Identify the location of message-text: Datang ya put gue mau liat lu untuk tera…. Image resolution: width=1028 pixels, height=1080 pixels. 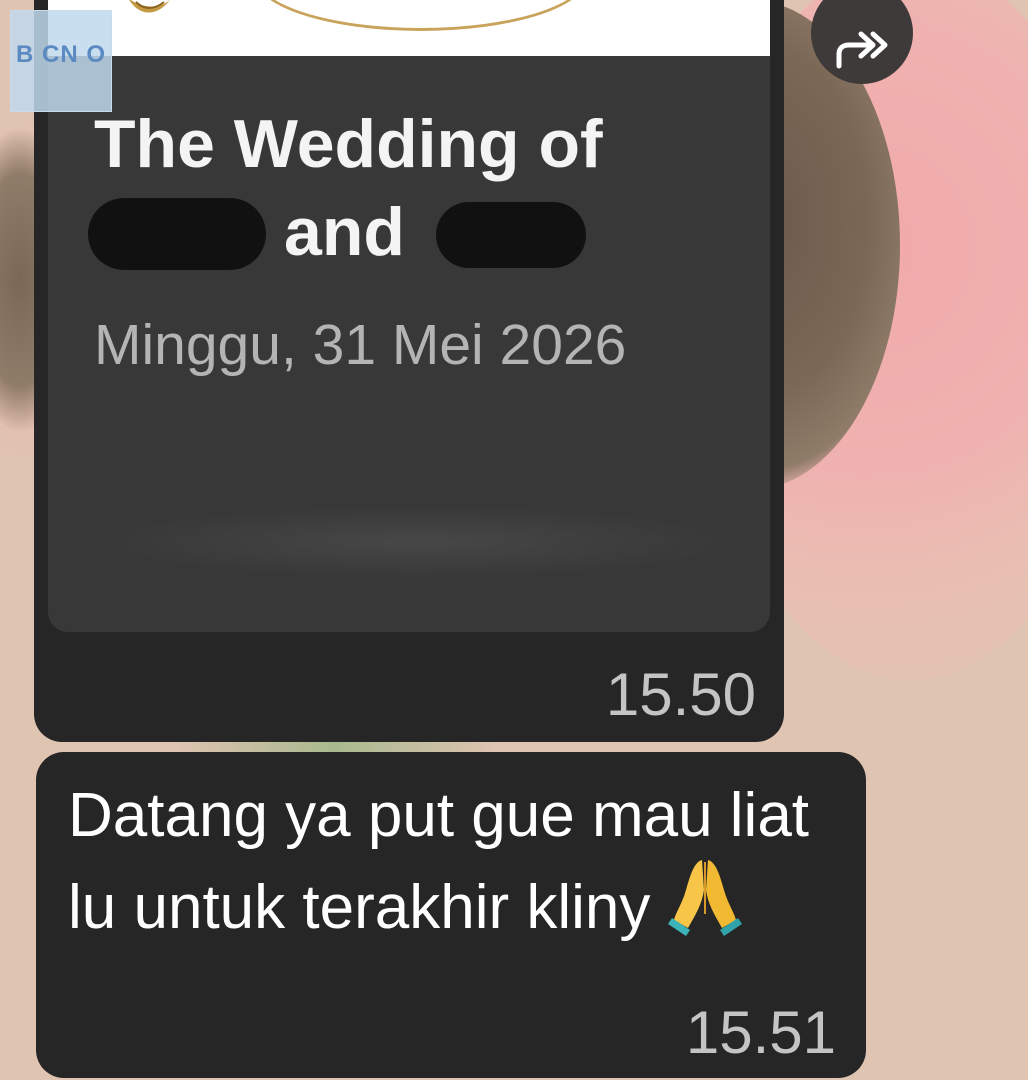
(448, 862).